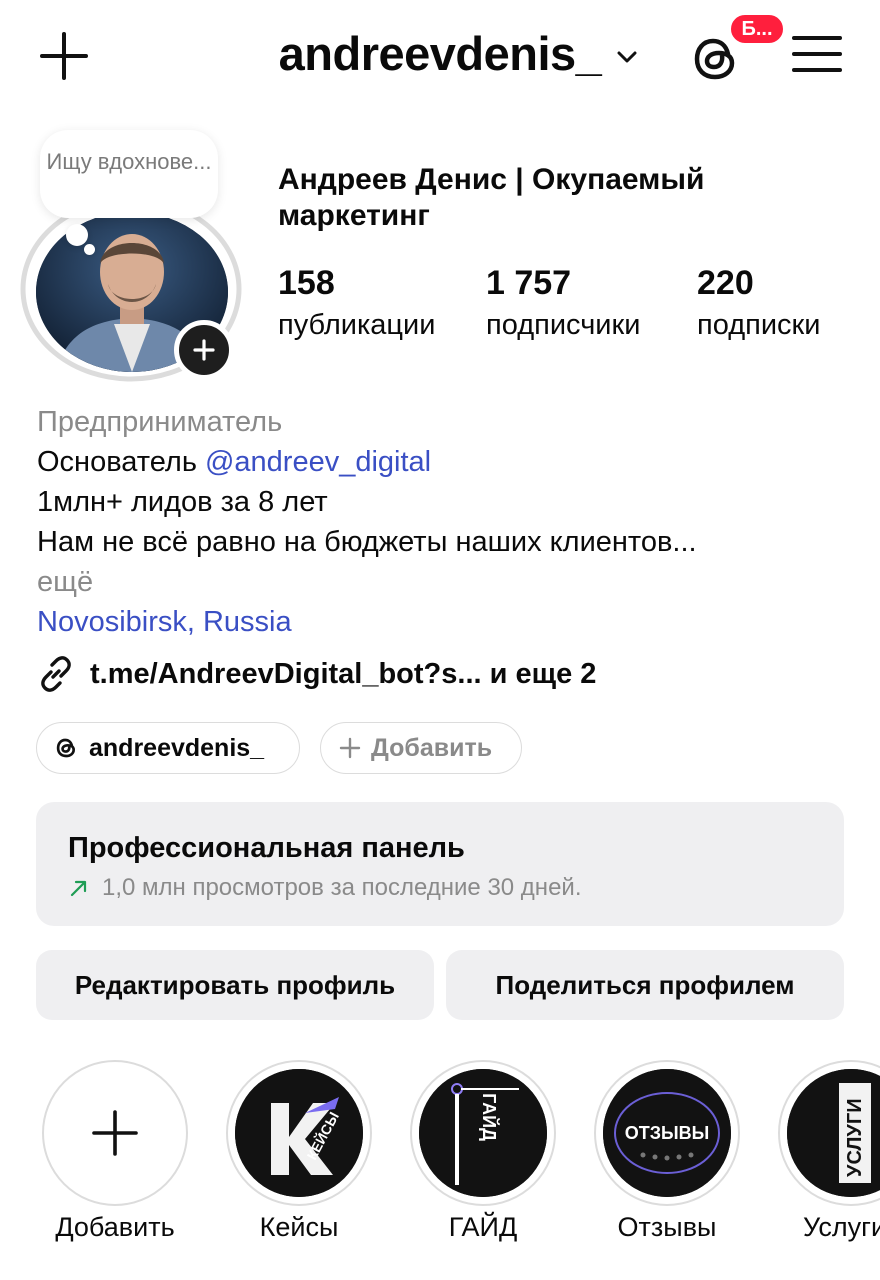  Describe the element at coordinates (563, 304) in the screenshot. I see `followers-count: 1 757 подписчики` at that location.